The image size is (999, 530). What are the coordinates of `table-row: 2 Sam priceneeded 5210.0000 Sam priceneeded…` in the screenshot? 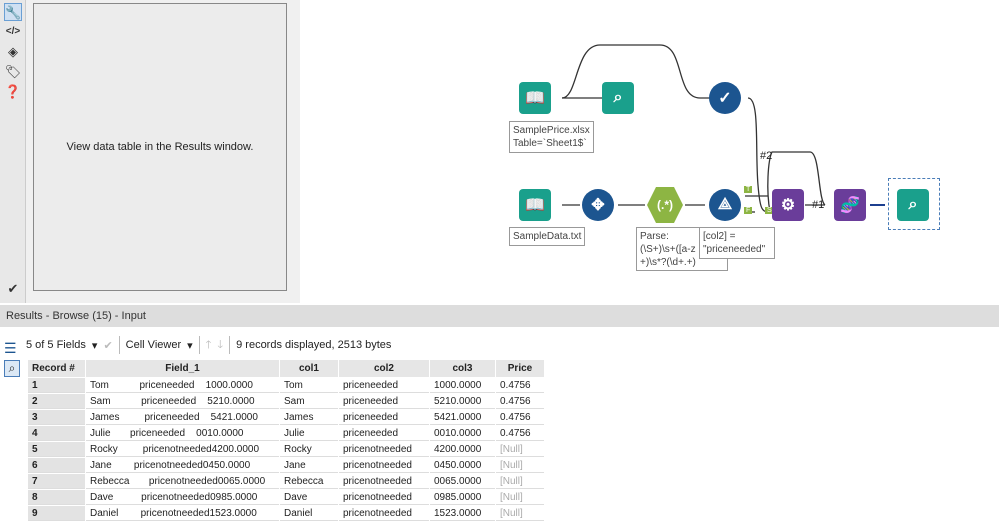 It's located at (286, 401).